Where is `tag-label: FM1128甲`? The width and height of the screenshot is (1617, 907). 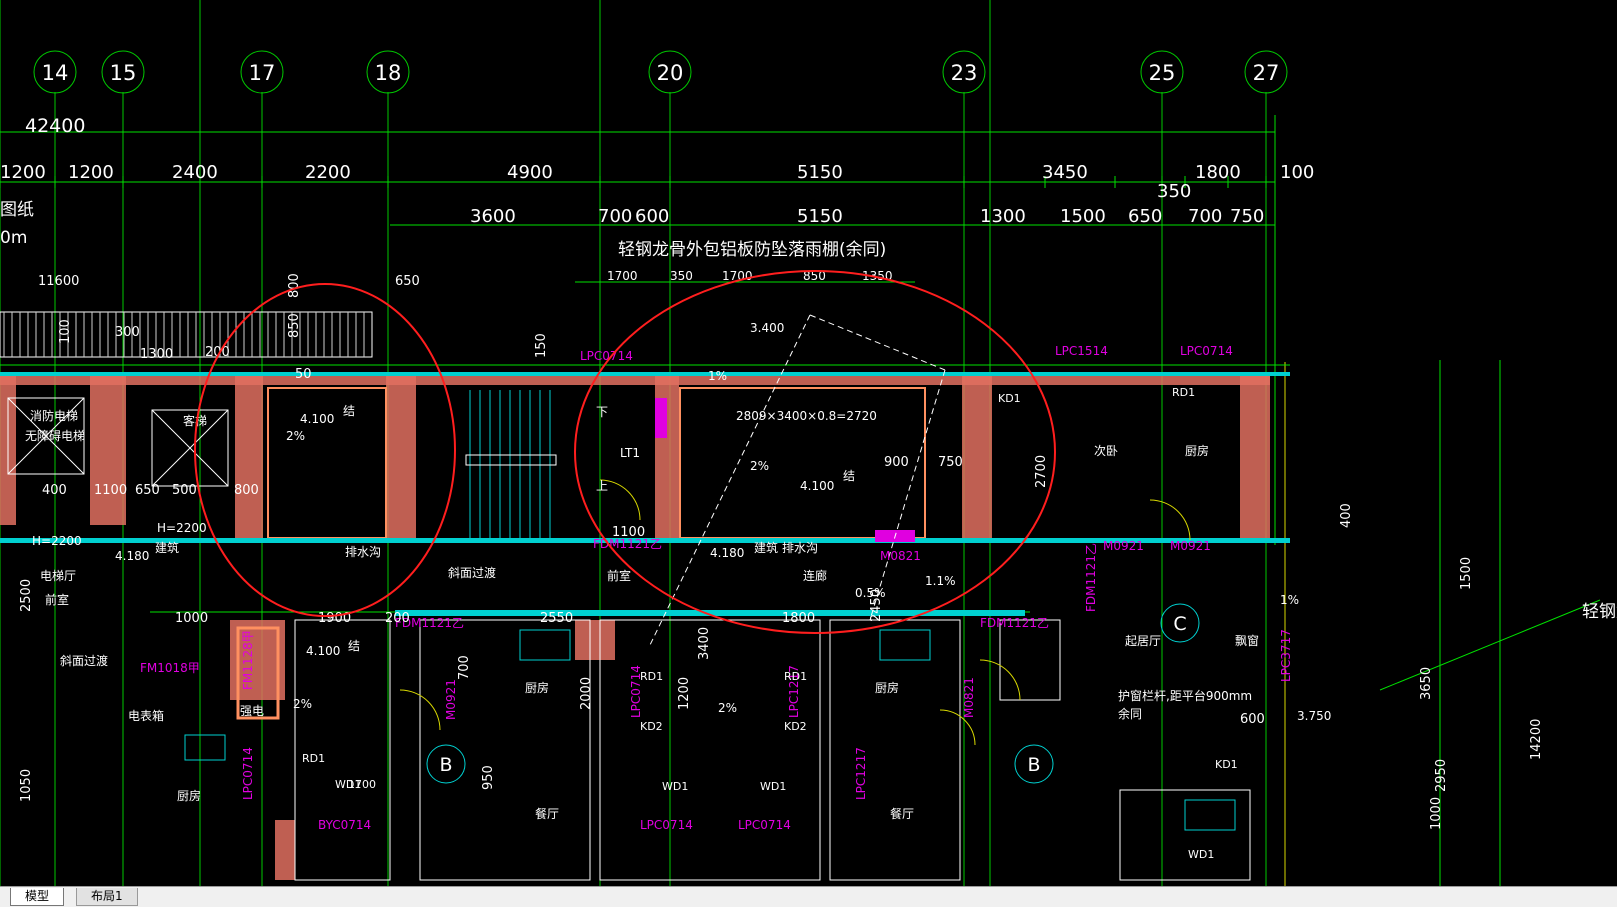 tag-label: FM1128甲 is located at coordinates (248, 660).